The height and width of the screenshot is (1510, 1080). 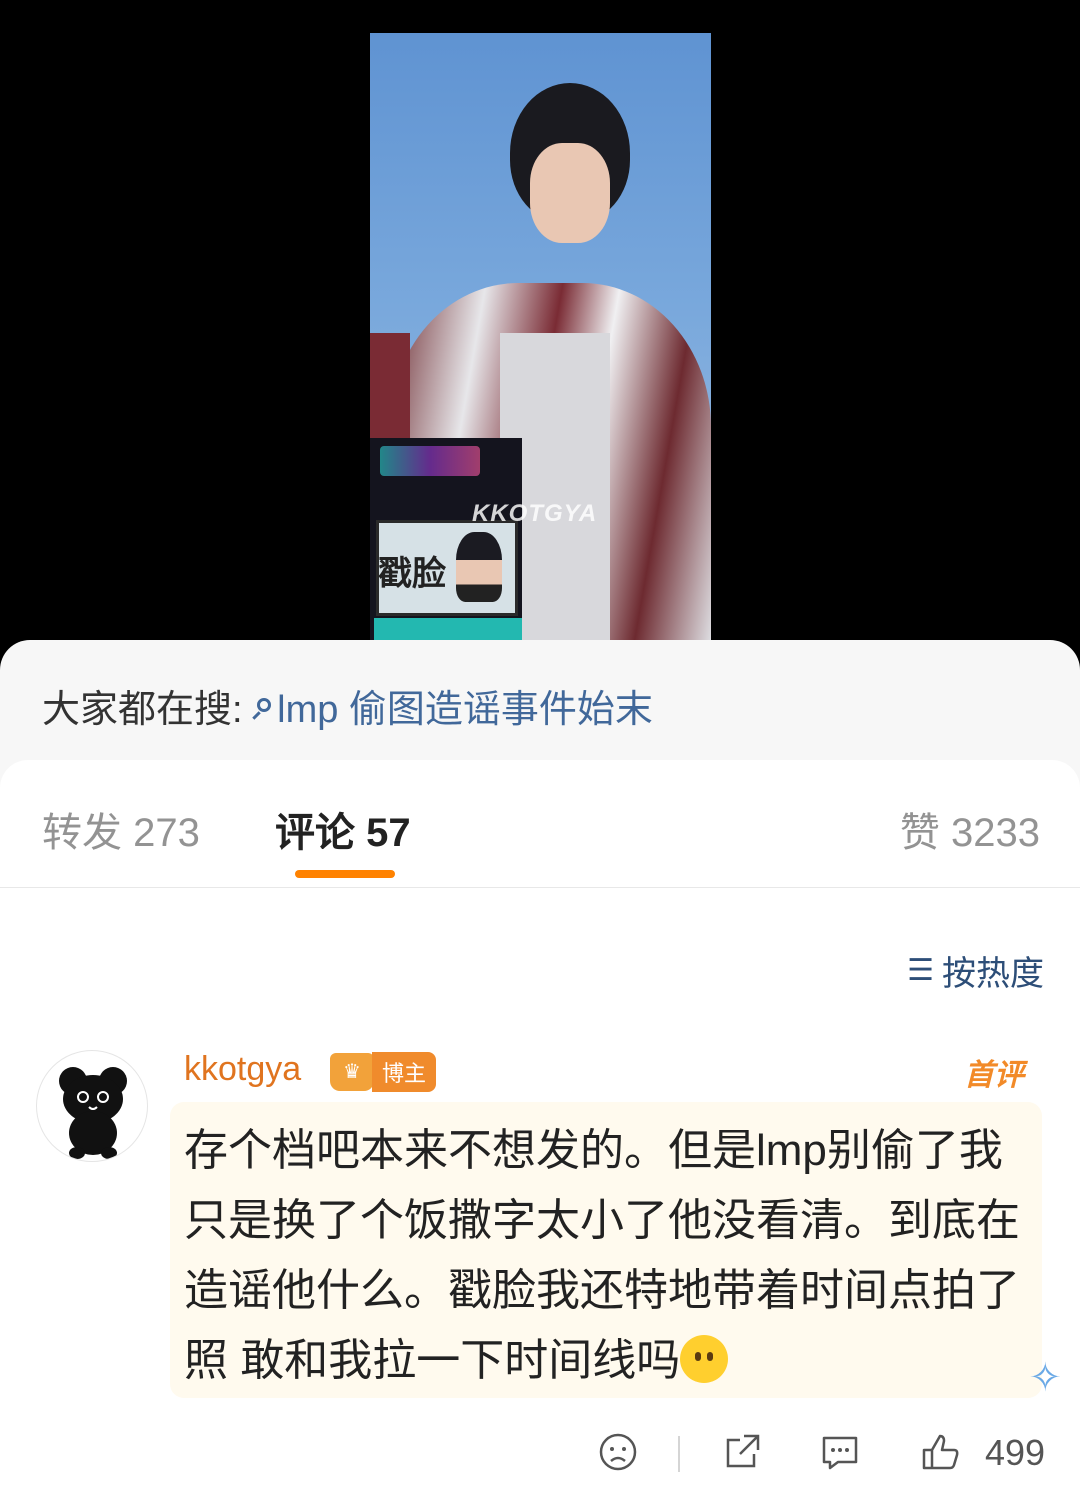 I want to click on author-badge: ♛ 博主, so click(x=383, y=1072).